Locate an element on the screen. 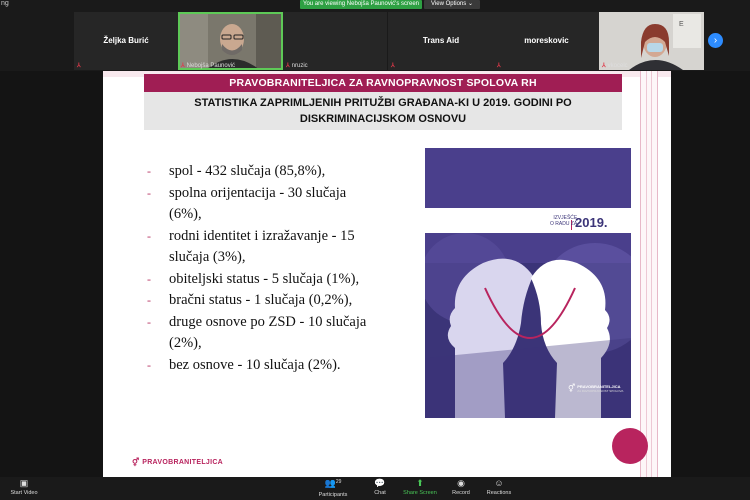  participants-icon: 👥29 is located at coordinates (333, 483).